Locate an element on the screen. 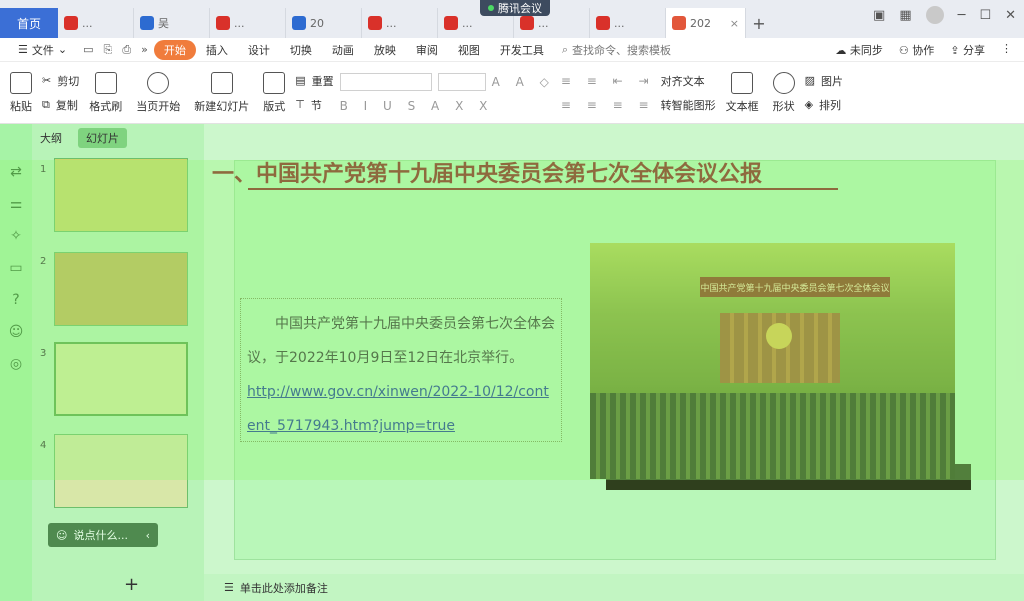 The image size is (1024, 601). reset-button: ▤ 重置 is located at coordinates (314, 81).